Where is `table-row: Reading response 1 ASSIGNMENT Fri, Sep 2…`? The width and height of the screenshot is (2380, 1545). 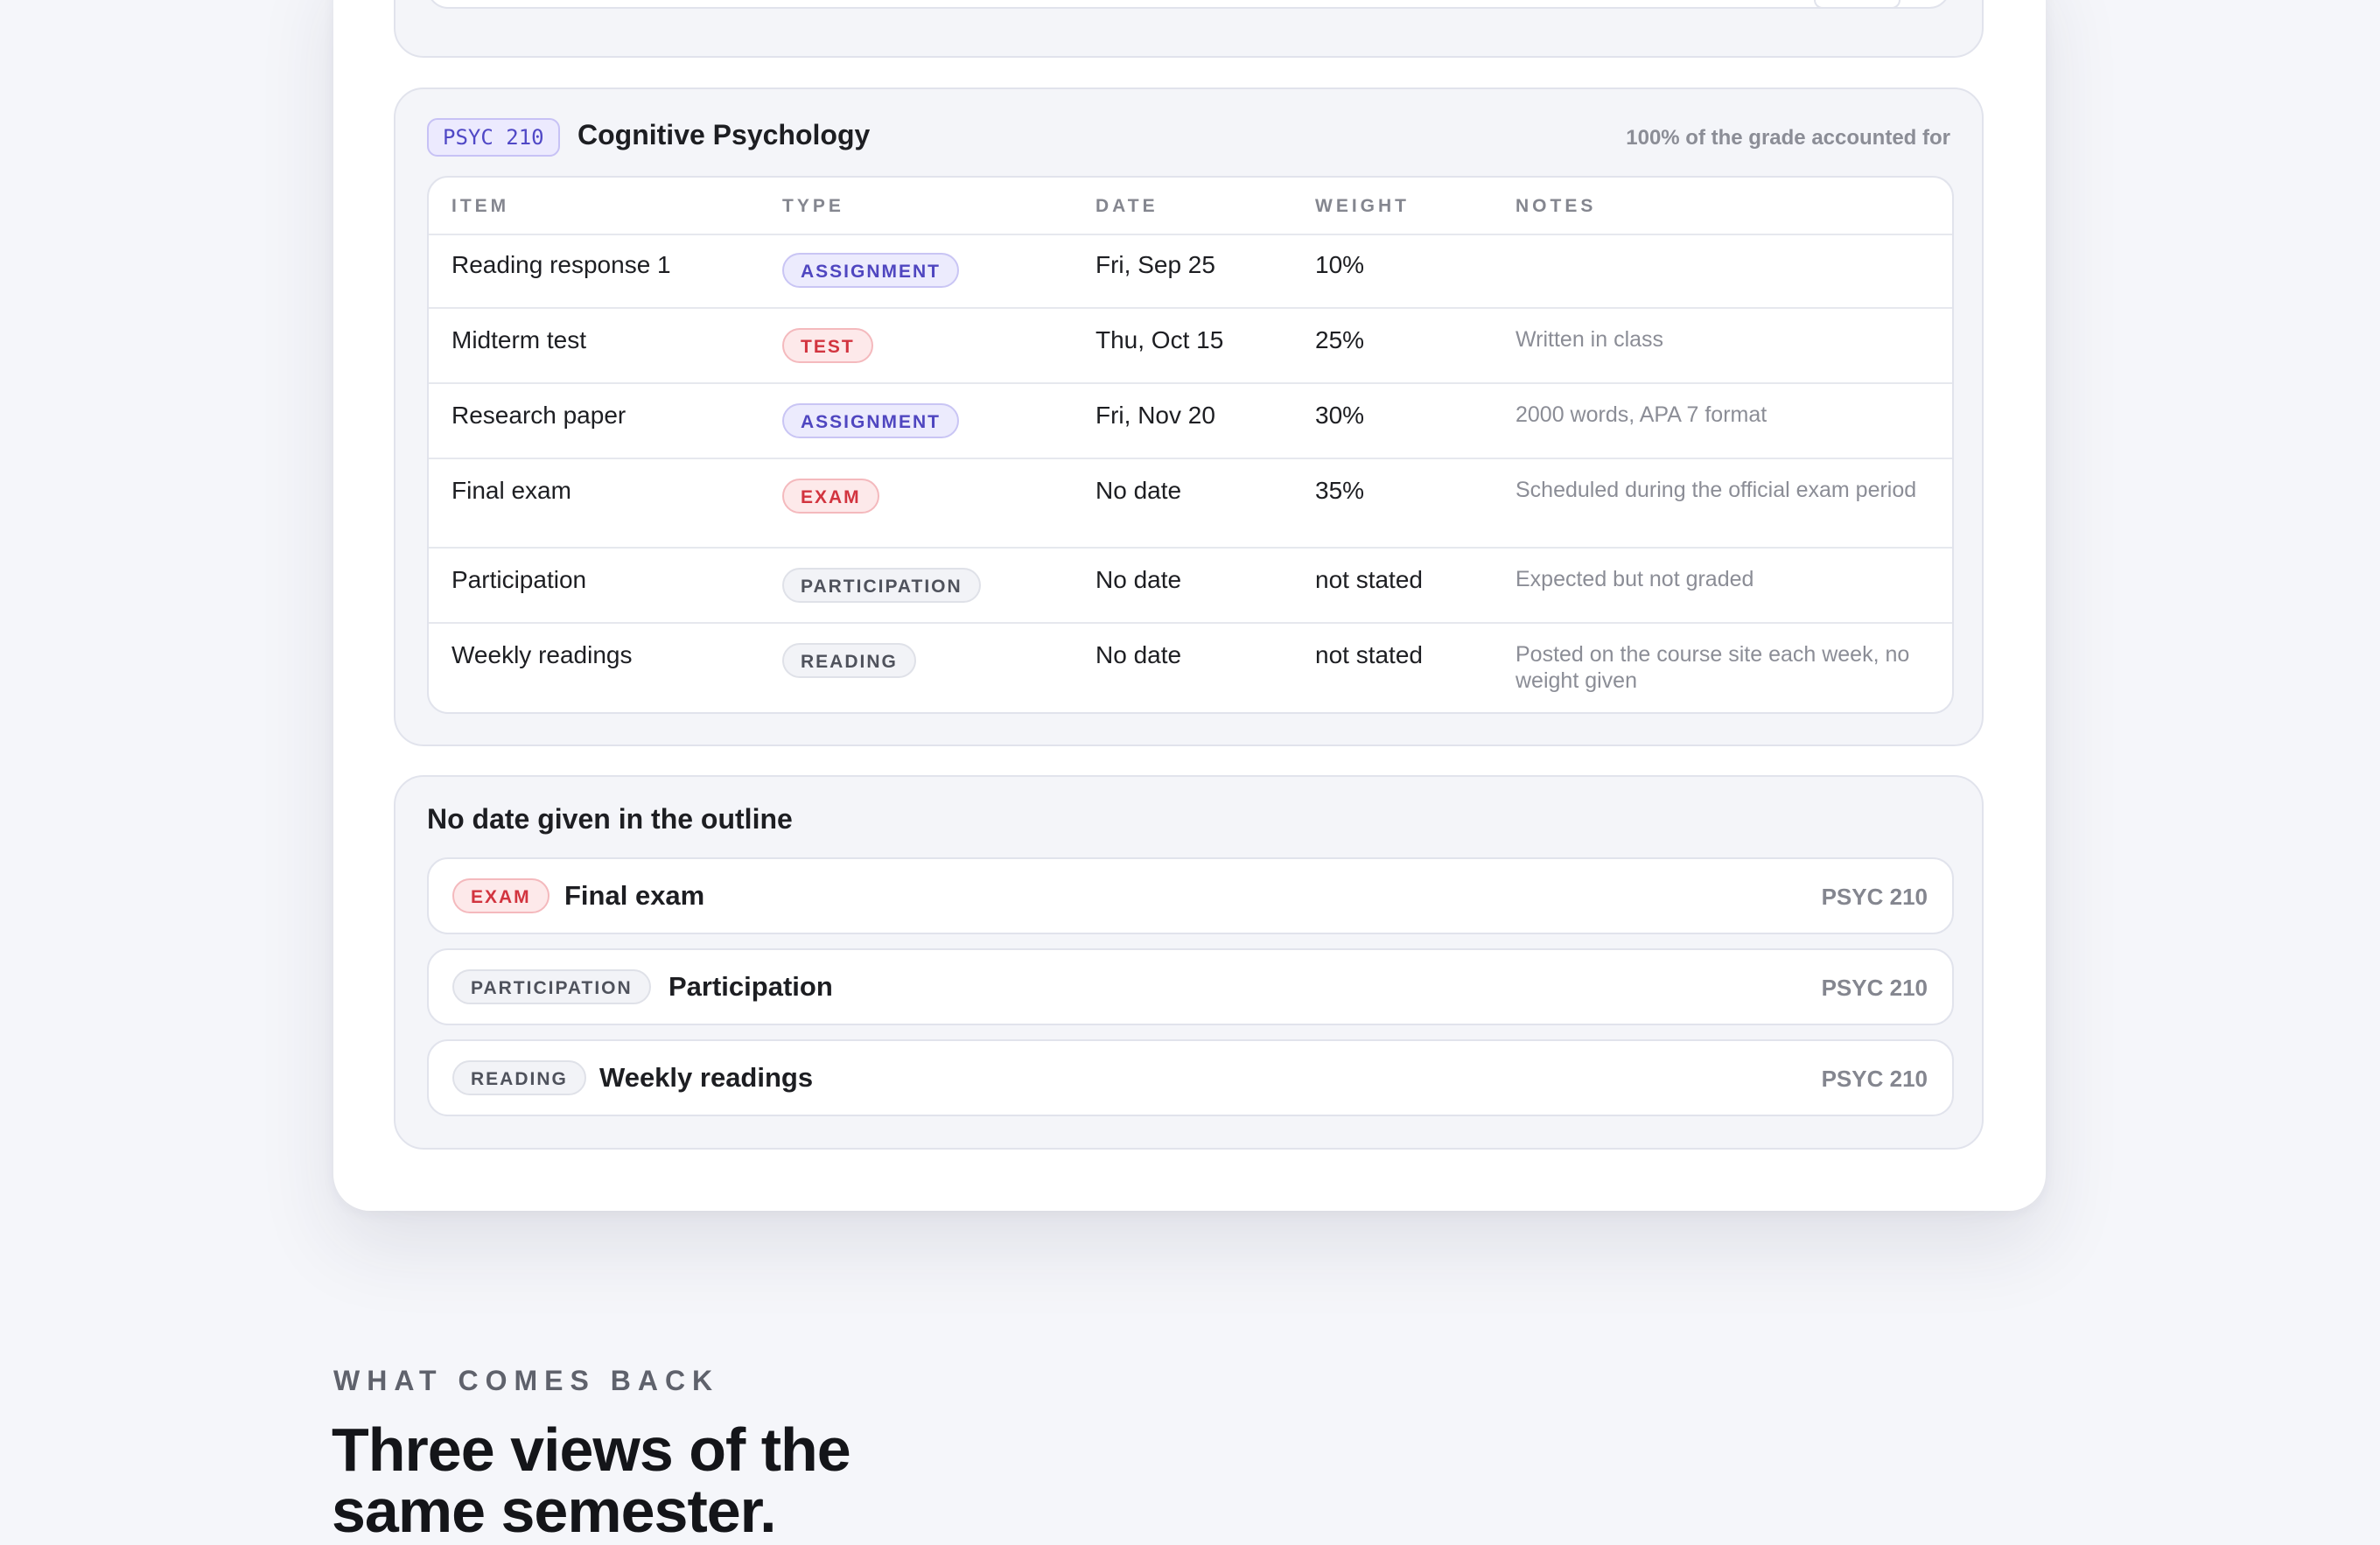 table-row: Reading response 1 ASSIGNMENT Fri, Sep 2… is located at coordinates (1190, 271).